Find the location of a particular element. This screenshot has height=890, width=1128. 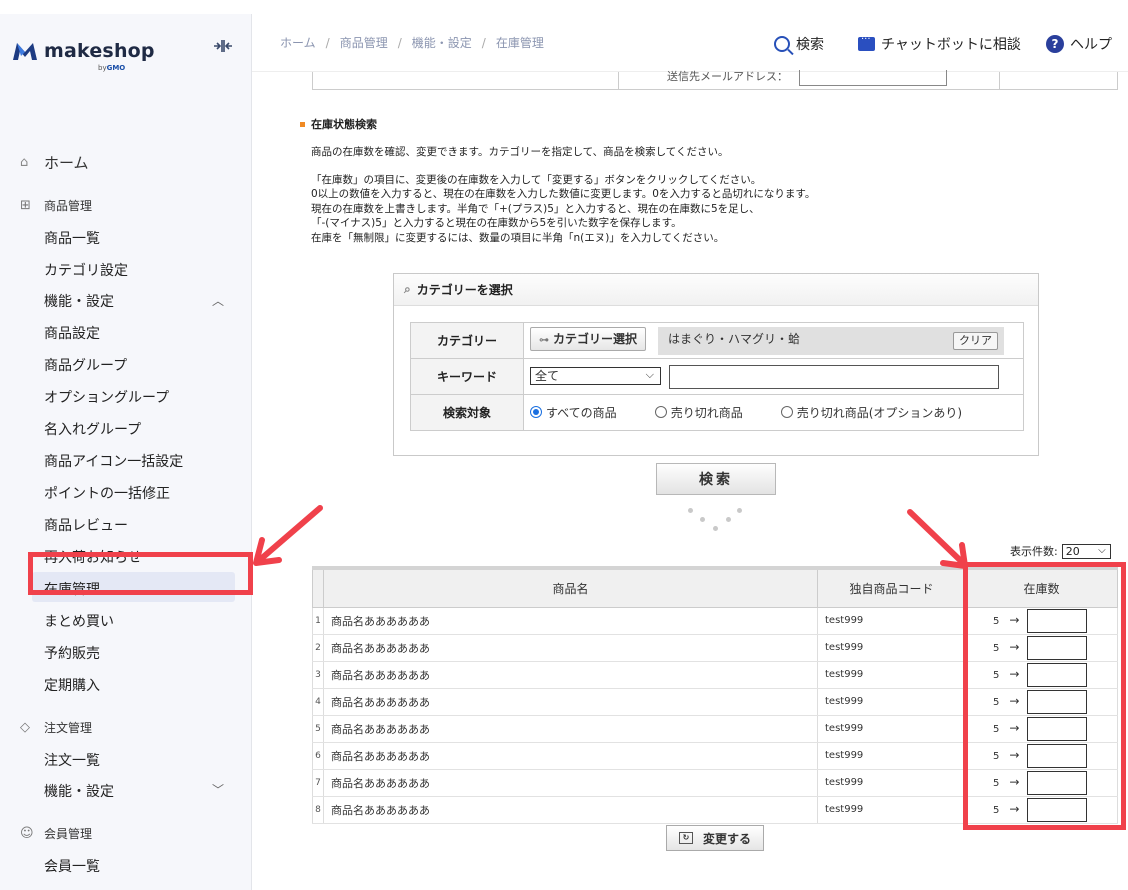

sidebar-section-orders: ◇ 注文管理 is located at coordinates (56, 727).